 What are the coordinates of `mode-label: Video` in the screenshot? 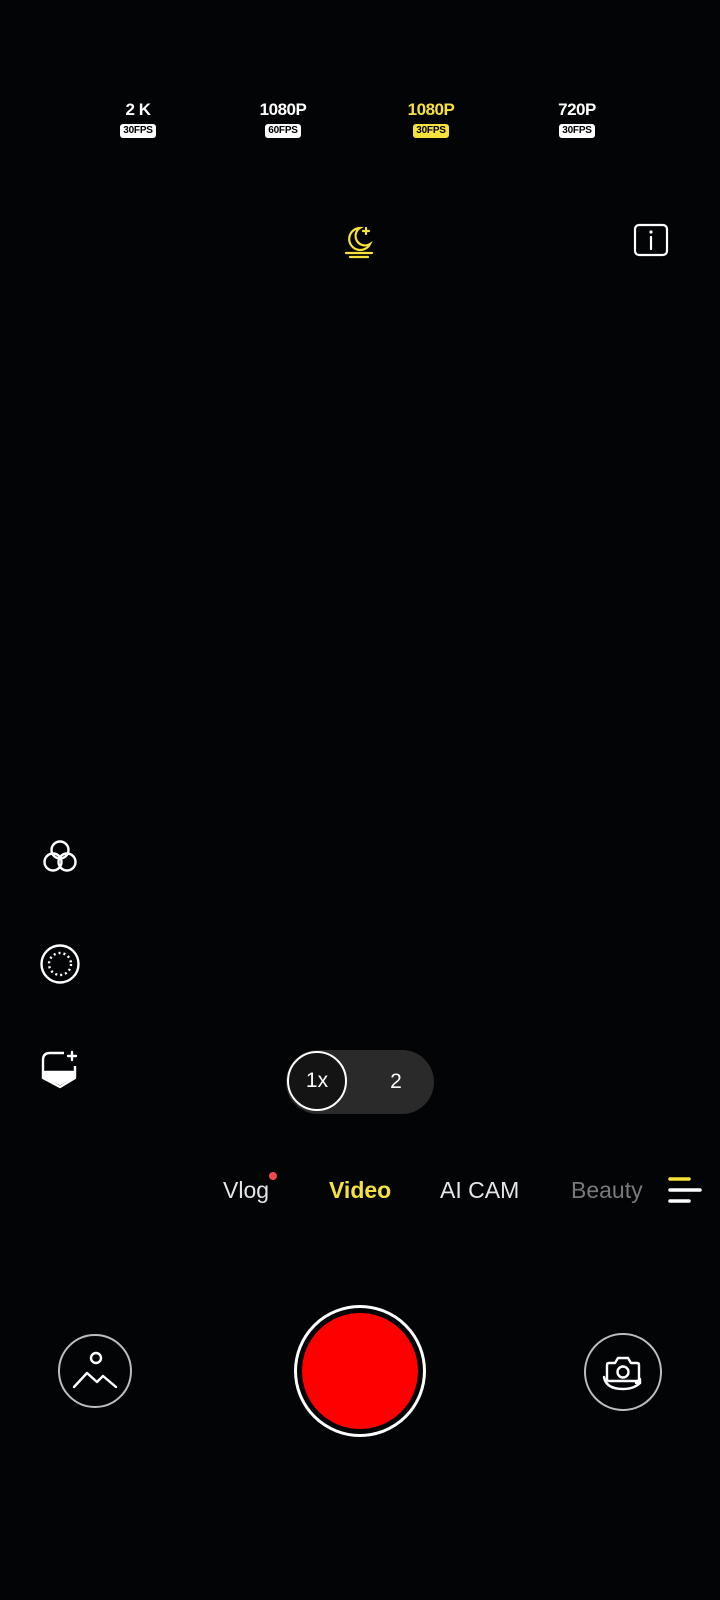 It's located at (360, 1190).